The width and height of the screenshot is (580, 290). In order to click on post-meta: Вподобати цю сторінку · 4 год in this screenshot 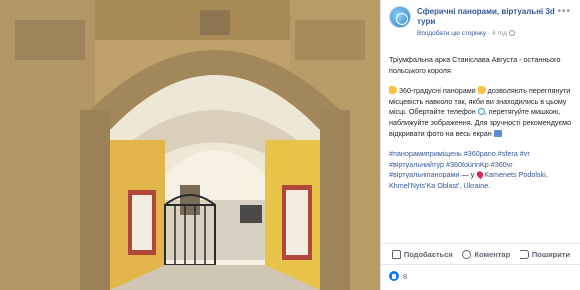, I will do `click(492, 33)`.